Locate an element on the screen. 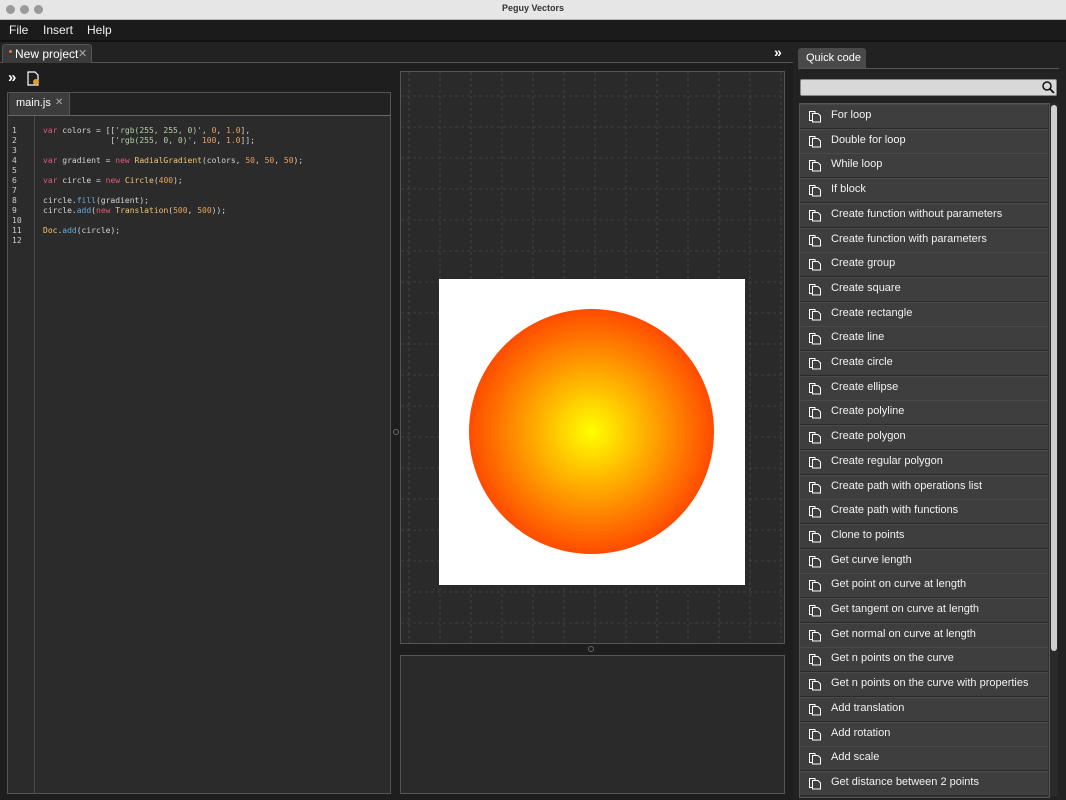 This screenshot has height=800, width=1066. list-item-label: Get curve length is located at coordinates (871, 559).